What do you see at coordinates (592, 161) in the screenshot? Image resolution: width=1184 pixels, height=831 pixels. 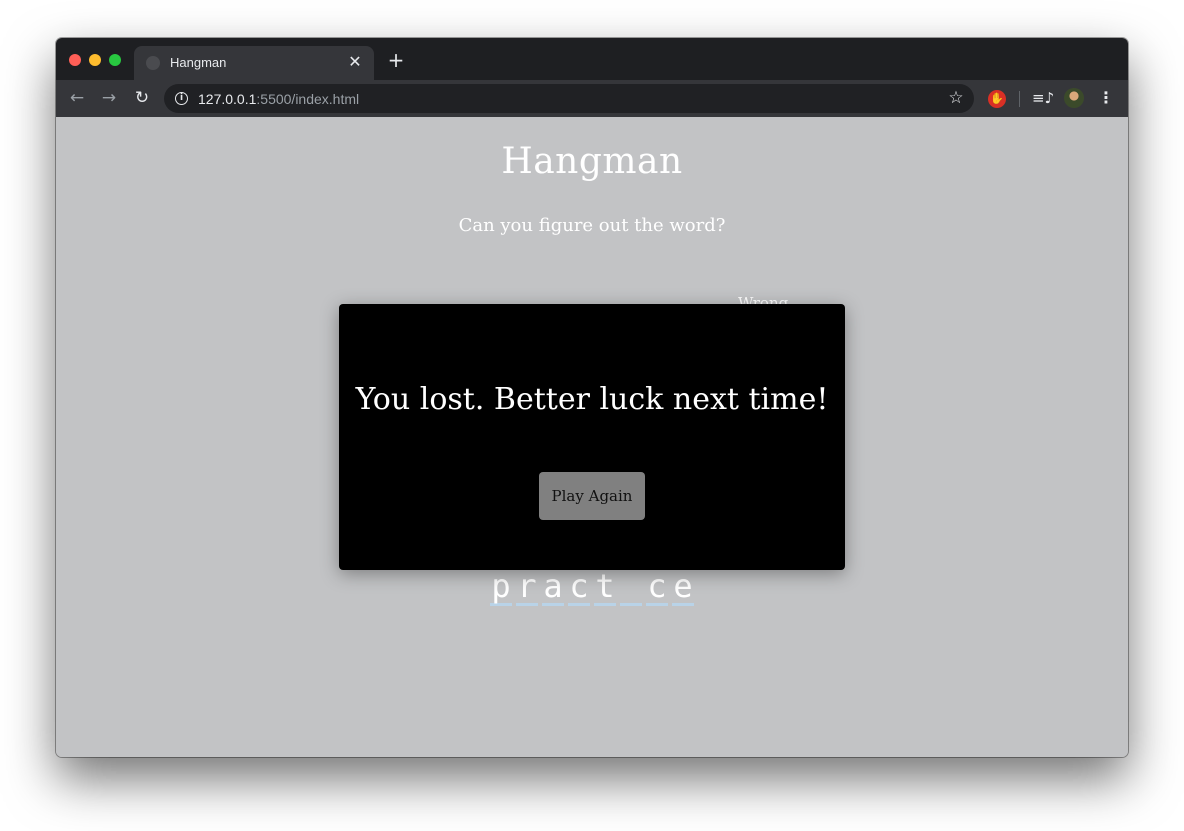 I see `page-title: Hangman` at bounding box center [592, 161].